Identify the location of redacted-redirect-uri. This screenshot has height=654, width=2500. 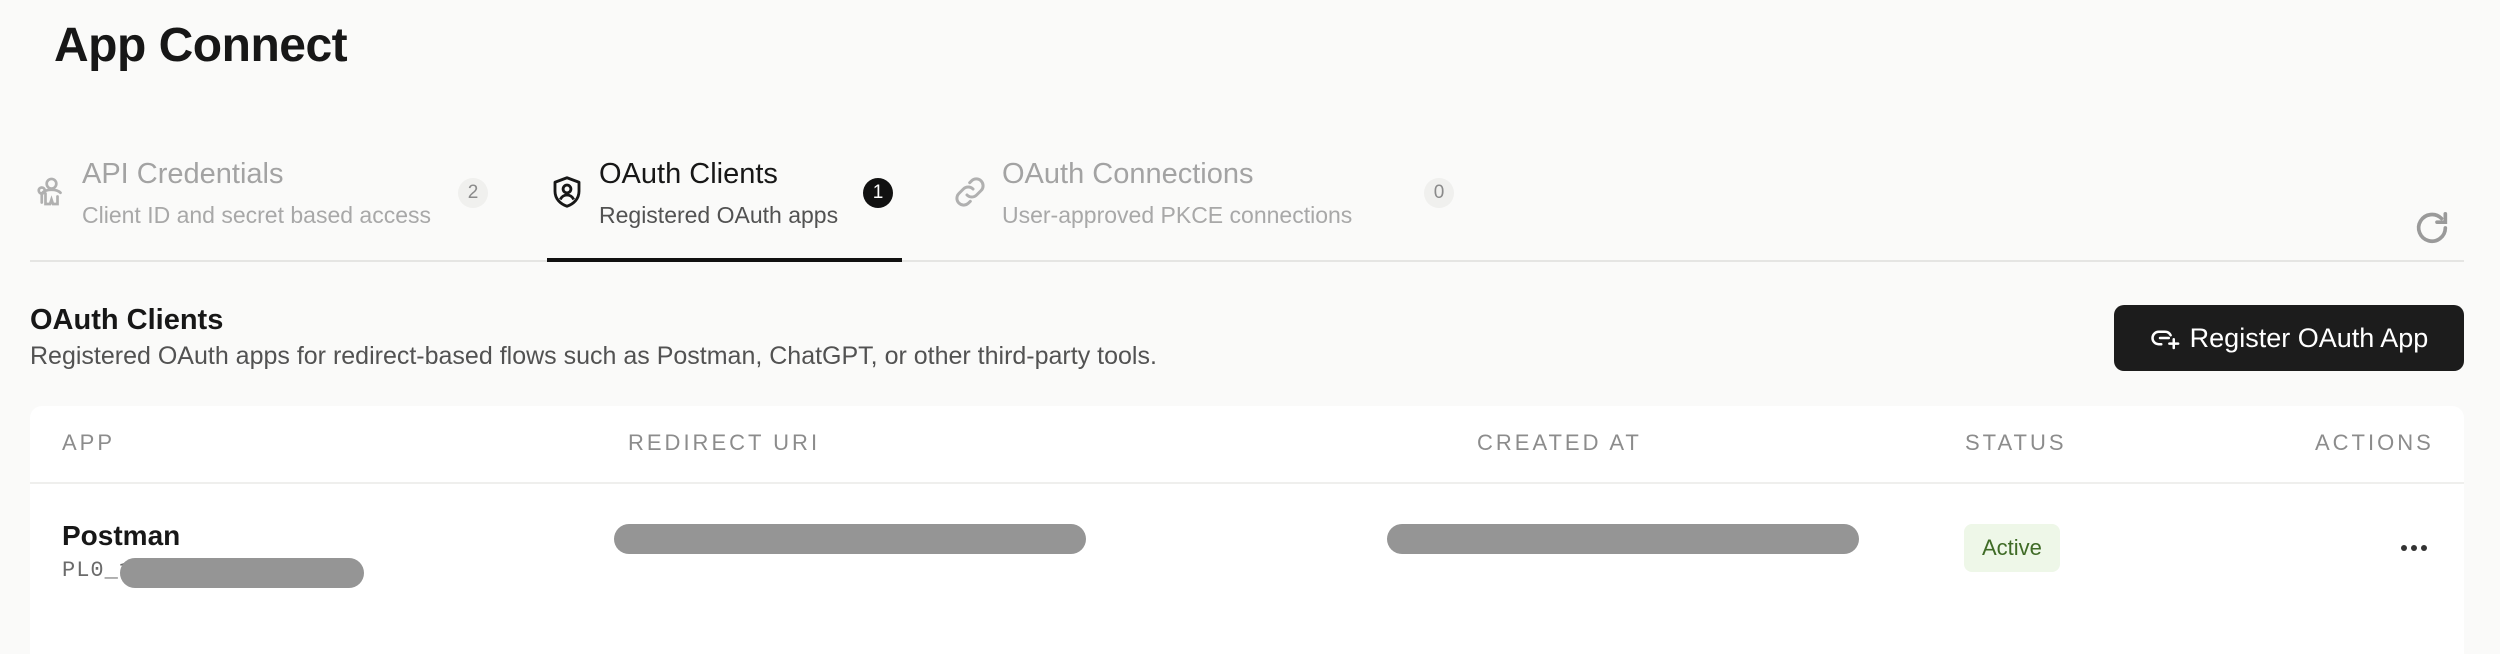
(850, 539).